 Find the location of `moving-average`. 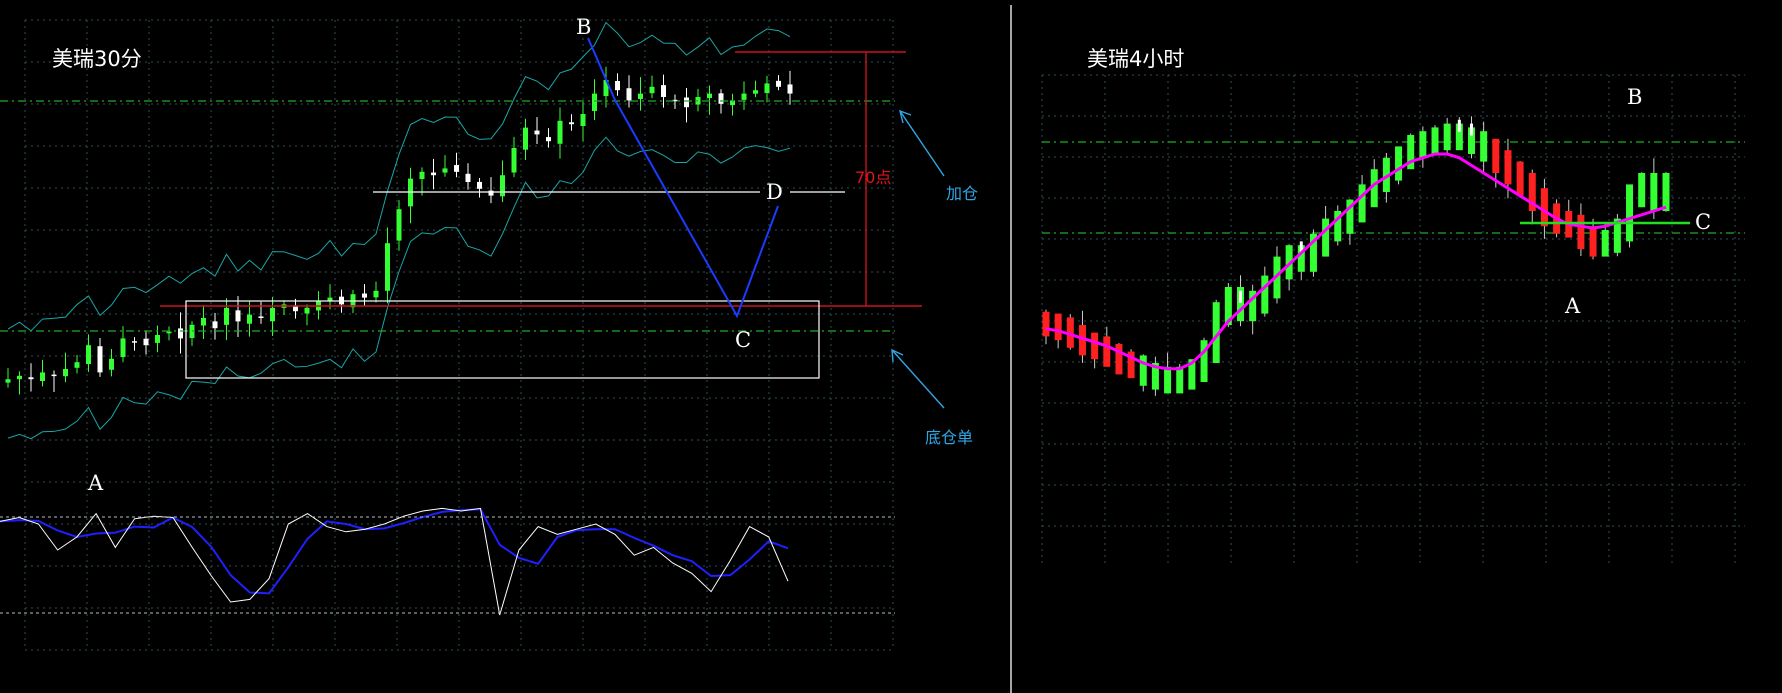

moving-average is located at coordinates (1356, 261).